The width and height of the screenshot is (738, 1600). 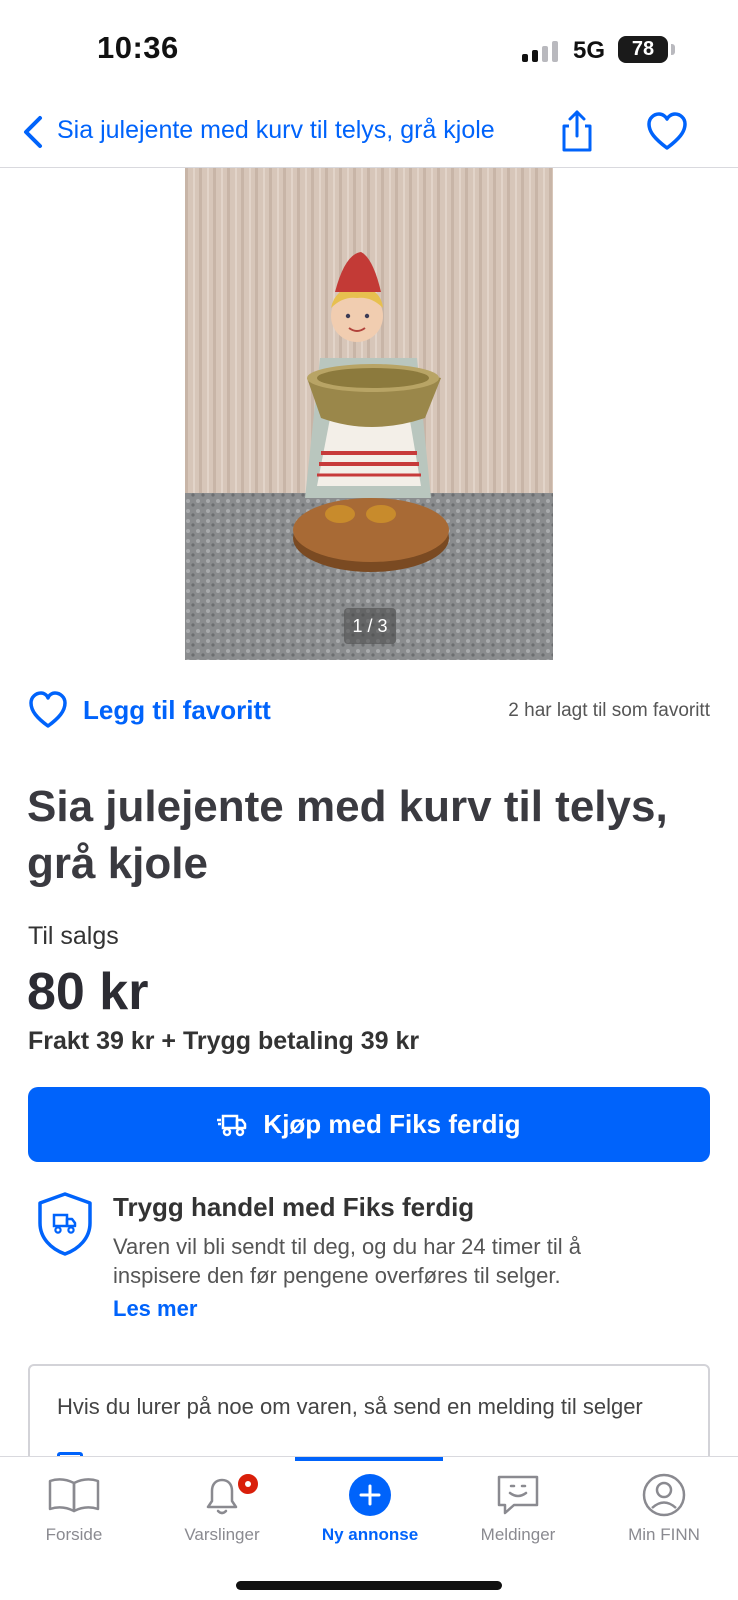 I want to click on add-favorite-button: Legg til favoritt, so click(x=177, y=710).